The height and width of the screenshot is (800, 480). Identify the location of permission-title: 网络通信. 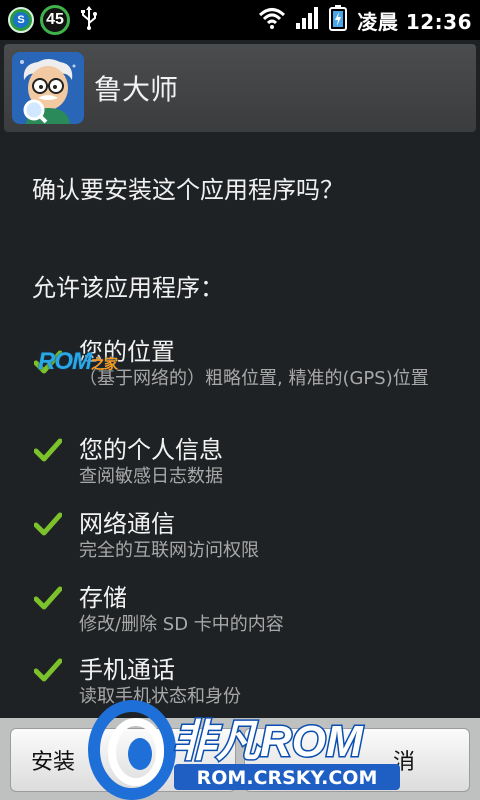
(127, 524).